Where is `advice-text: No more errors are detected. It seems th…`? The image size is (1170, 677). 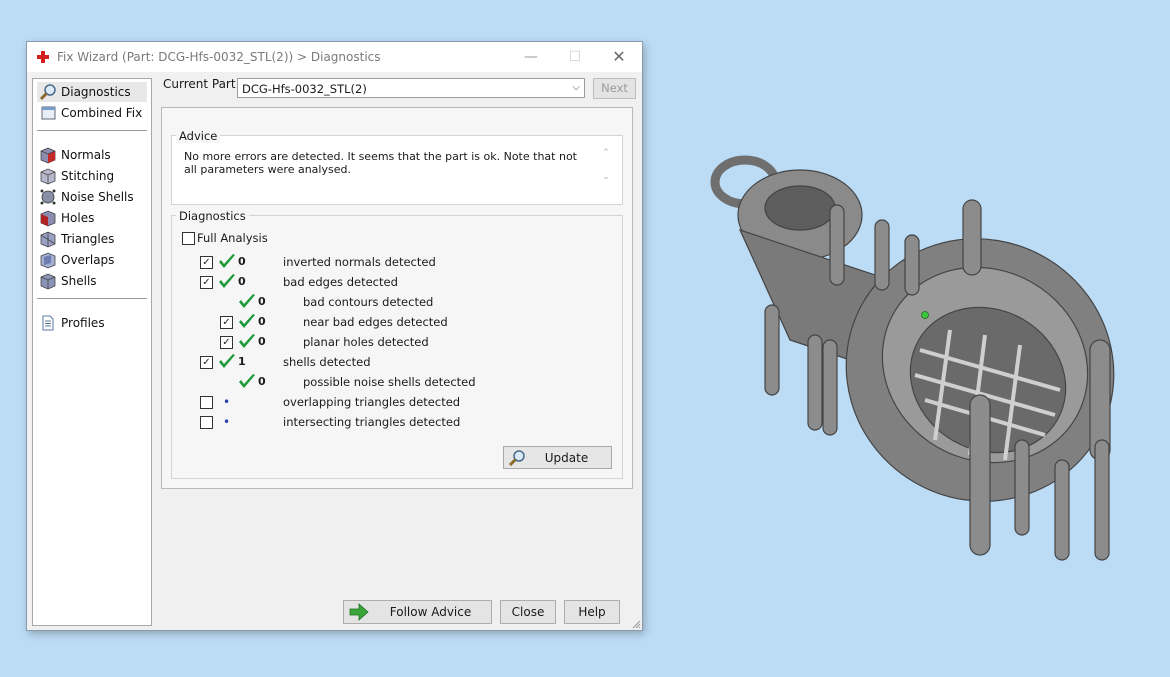 advice-text: No more errors are detected. It seems th… is located at coordinates (380, 163).